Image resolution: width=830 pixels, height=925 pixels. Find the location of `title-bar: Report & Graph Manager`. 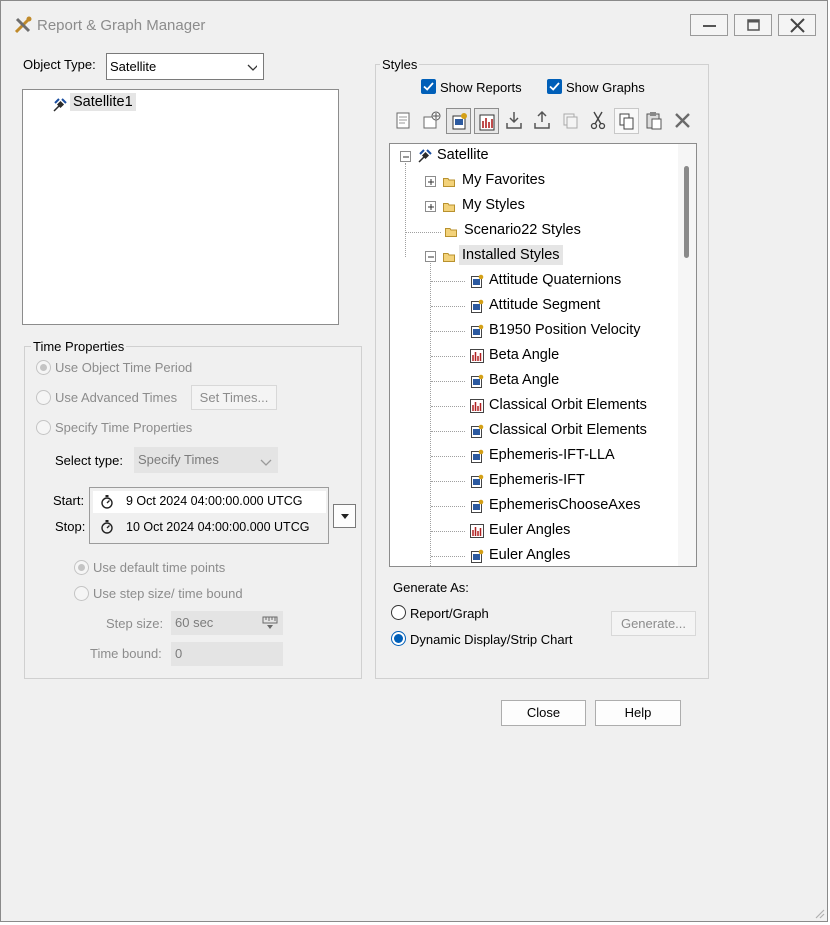

title-bar: Report & Graph Manager is located at coordinates (414, 25).